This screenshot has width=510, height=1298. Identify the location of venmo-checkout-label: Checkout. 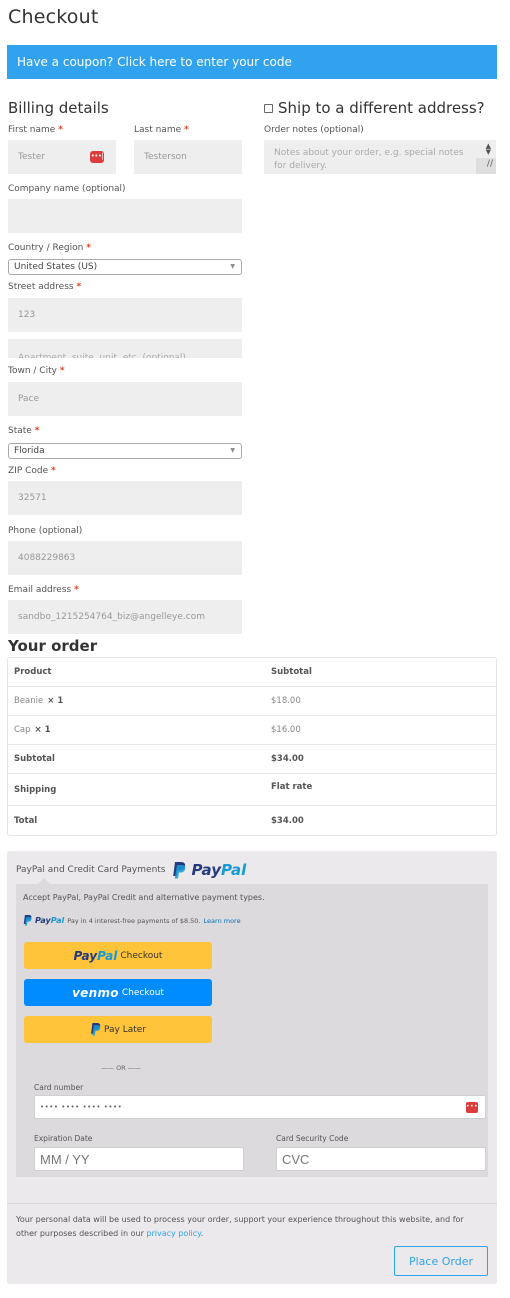
(142, 992).